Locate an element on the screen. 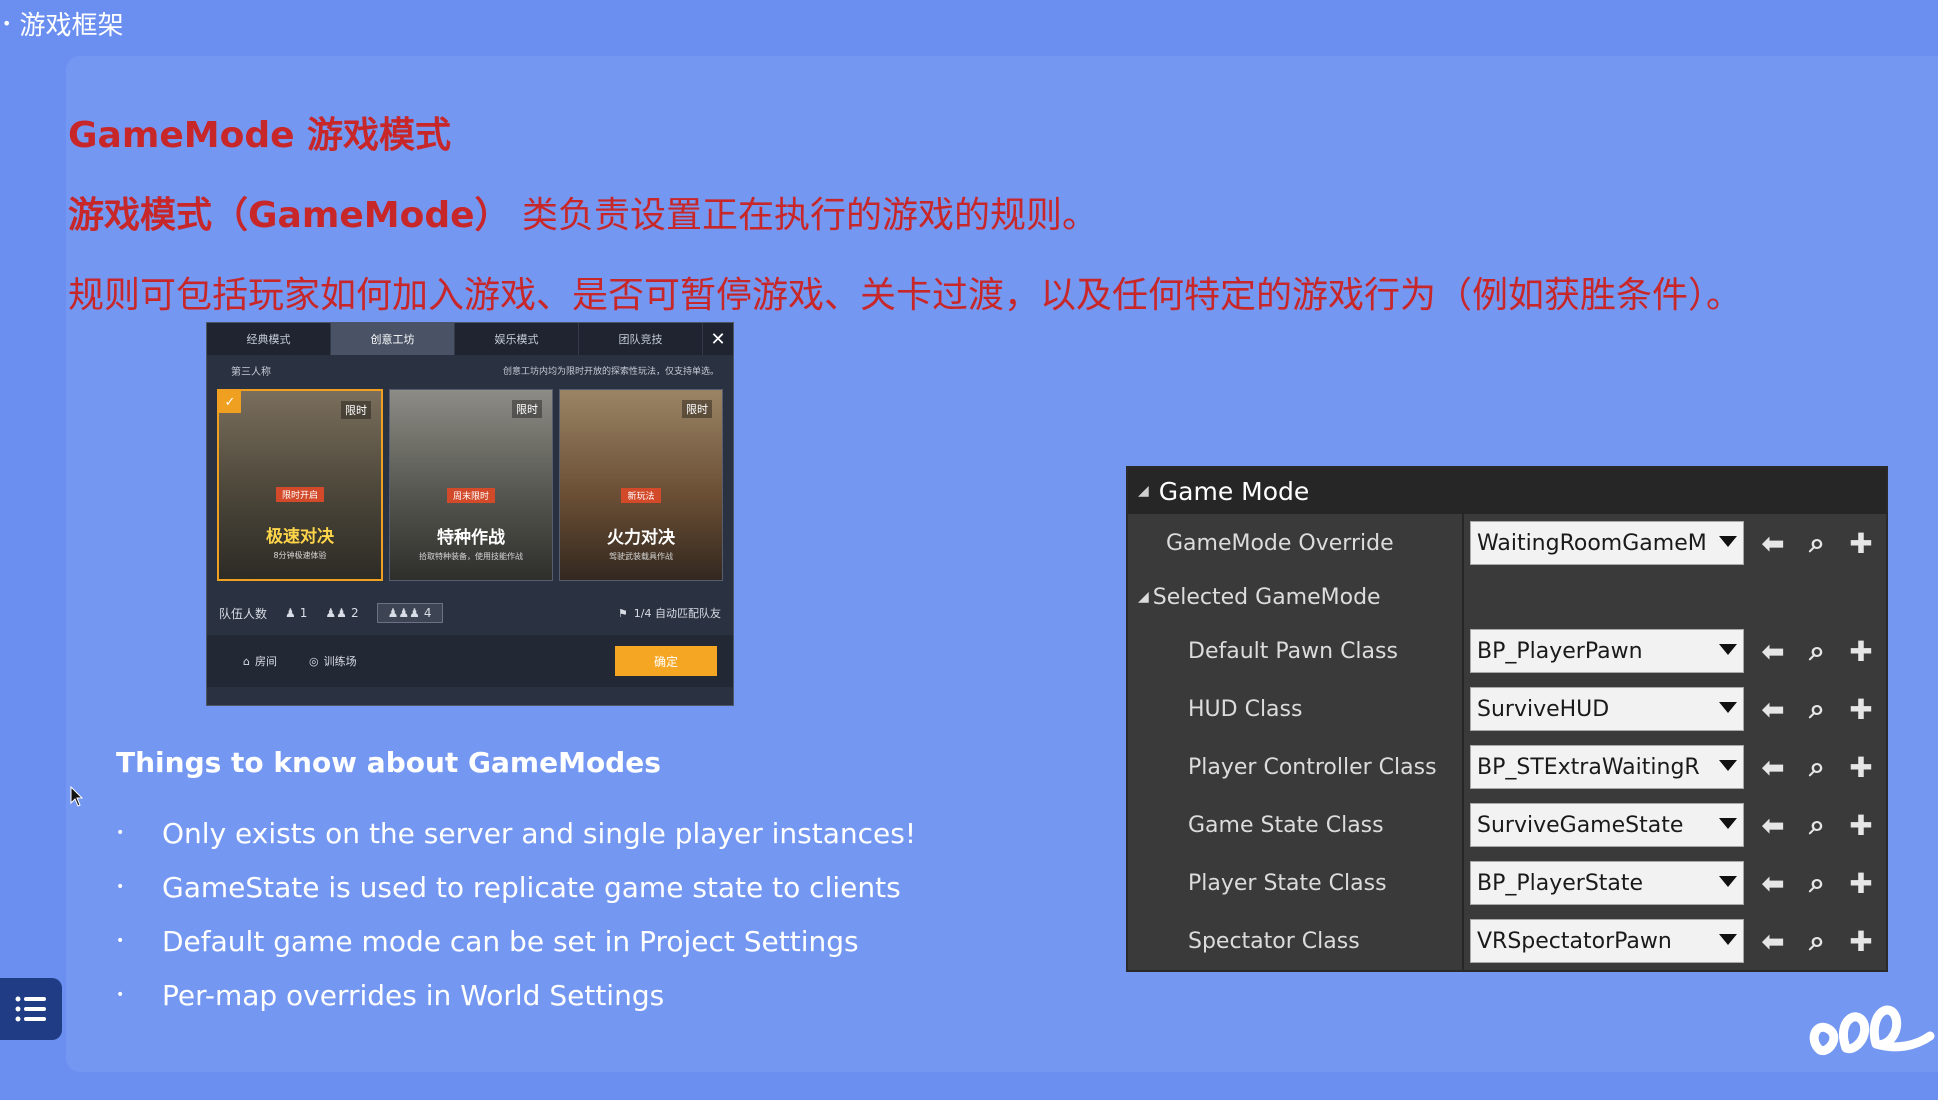  gamemode-override-row: GameMode Override WaitingRoomGameM ⬅ ⌕ ✚ is located at coordinates (1507, 543).